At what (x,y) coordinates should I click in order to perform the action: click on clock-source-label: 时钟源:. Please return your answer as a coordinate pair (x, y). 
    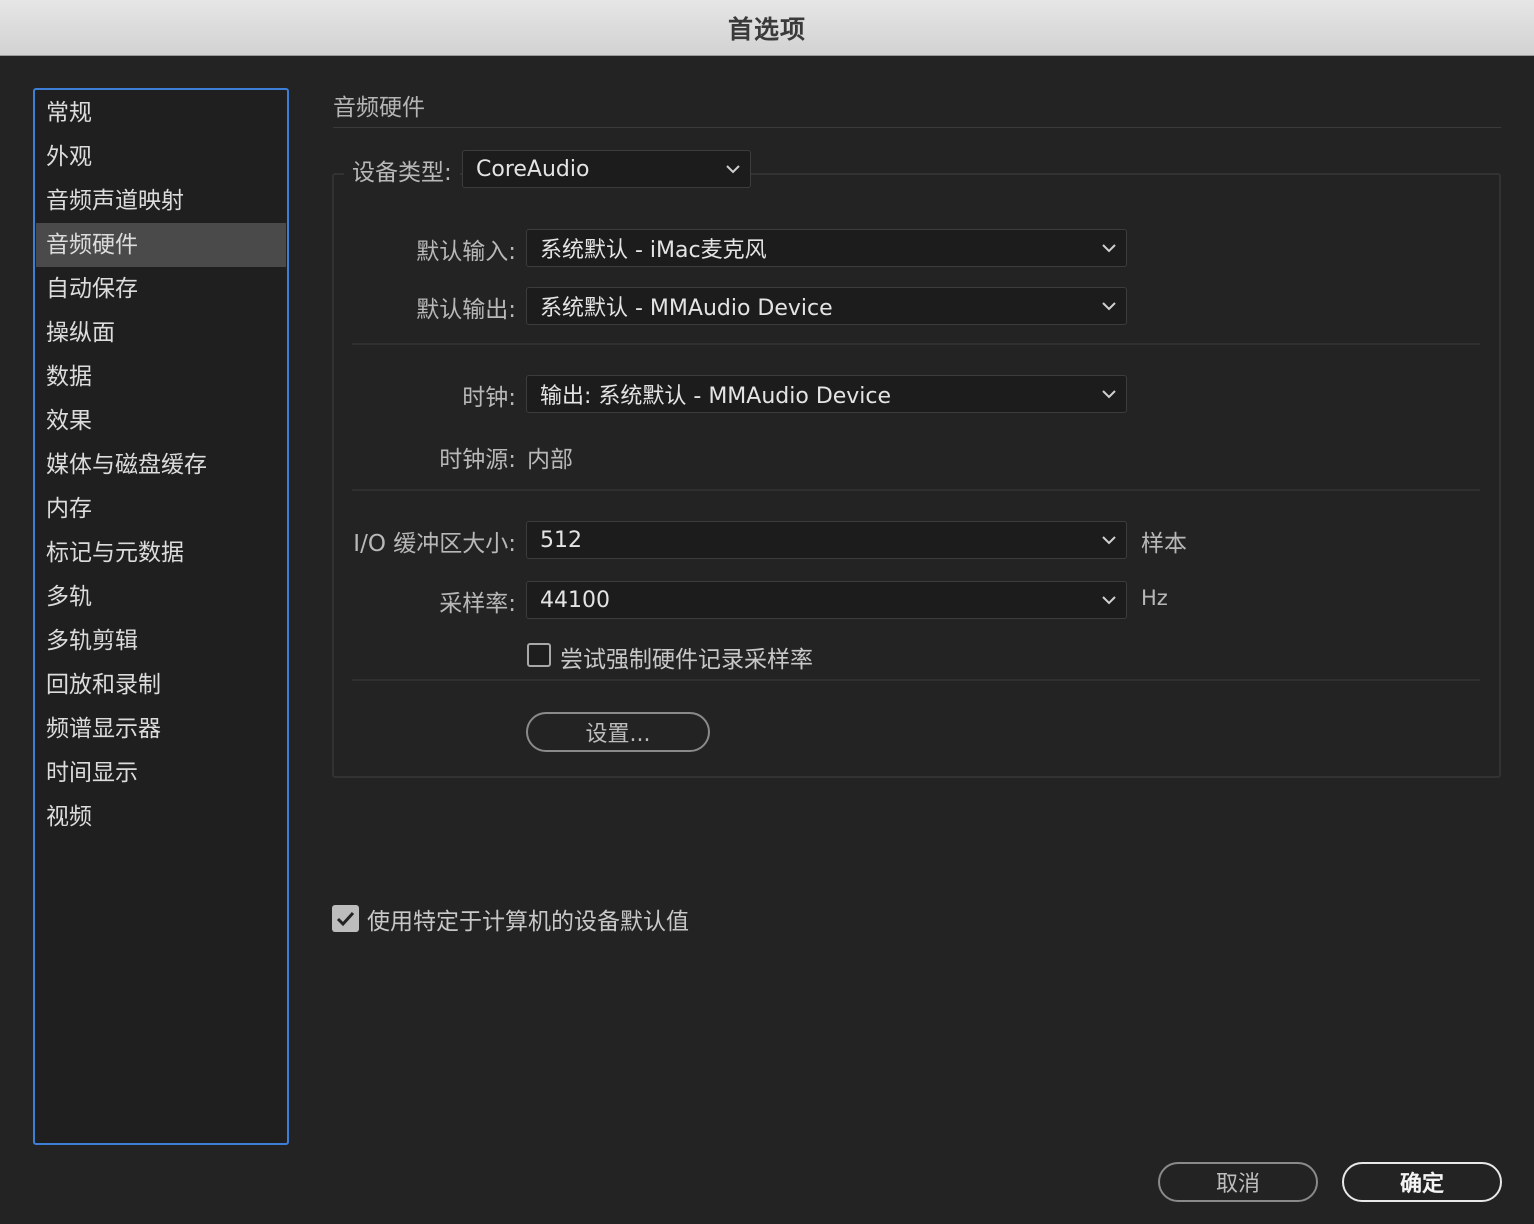
    Looking at the image, I should click on (477, 460).